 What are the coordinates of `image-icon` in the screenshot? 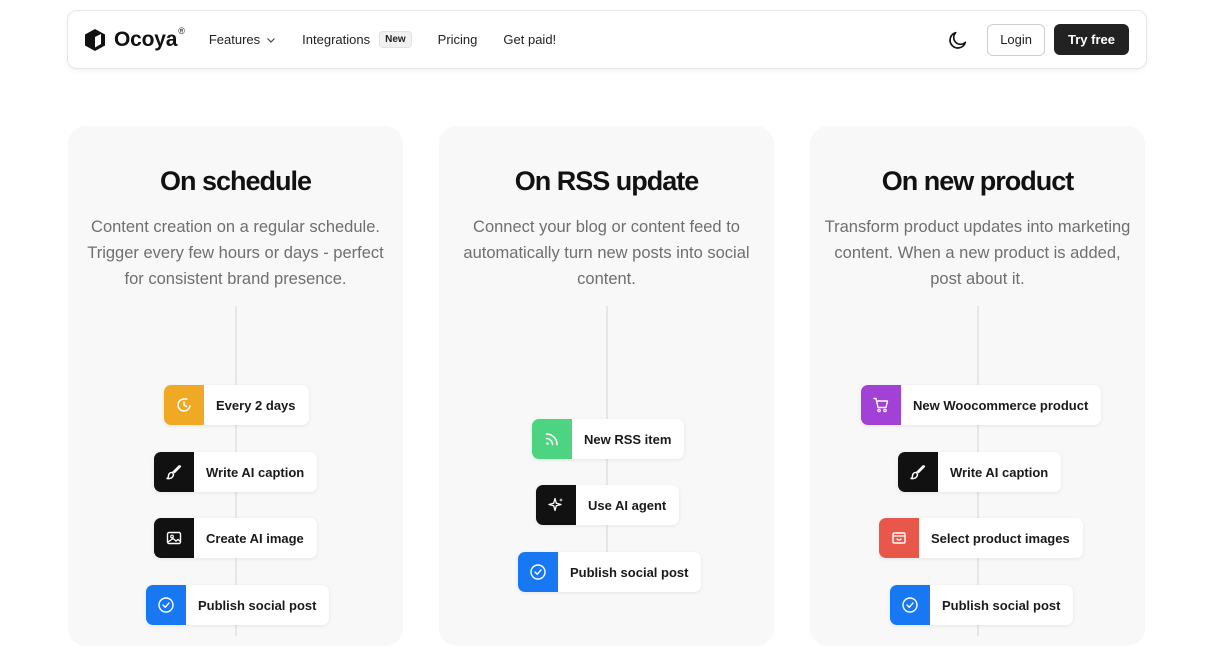 It's located at (174, 538).